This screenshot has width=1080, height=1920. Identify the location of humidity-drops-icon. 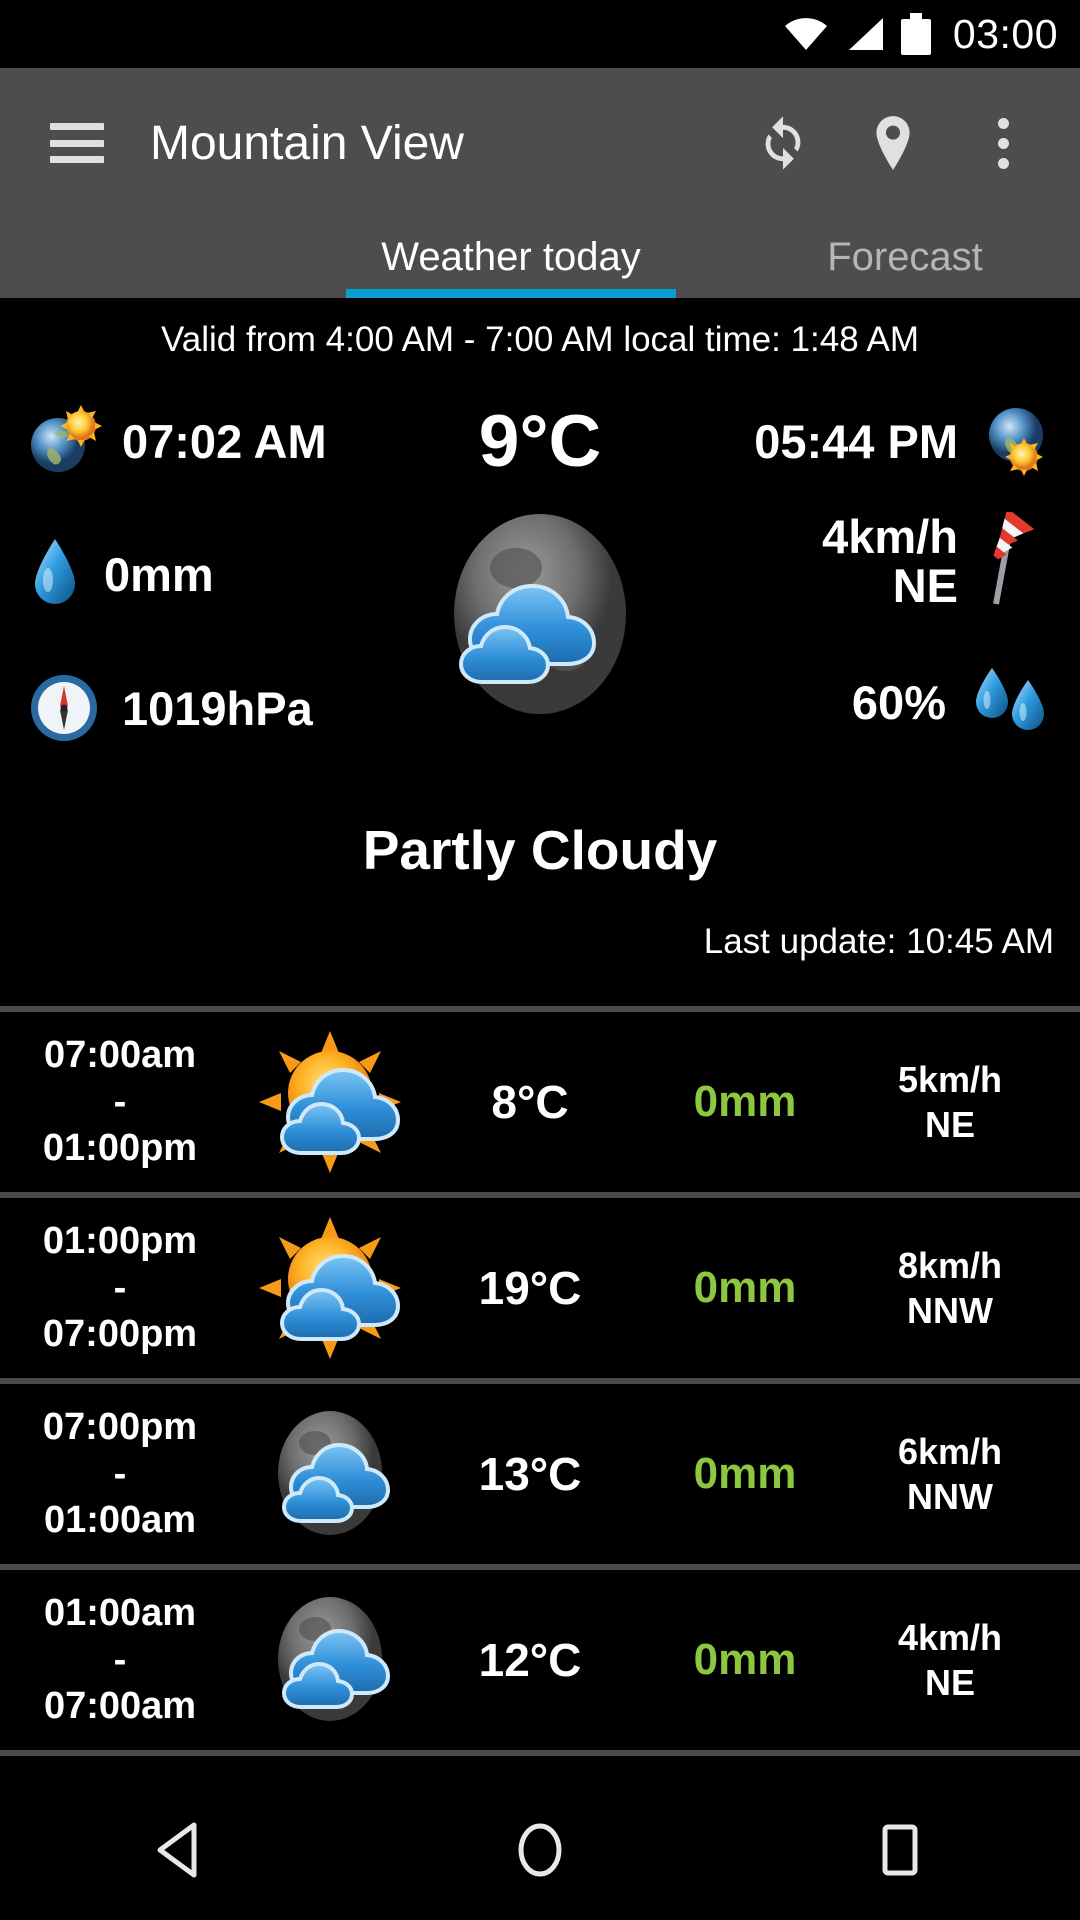
(1010, 702).